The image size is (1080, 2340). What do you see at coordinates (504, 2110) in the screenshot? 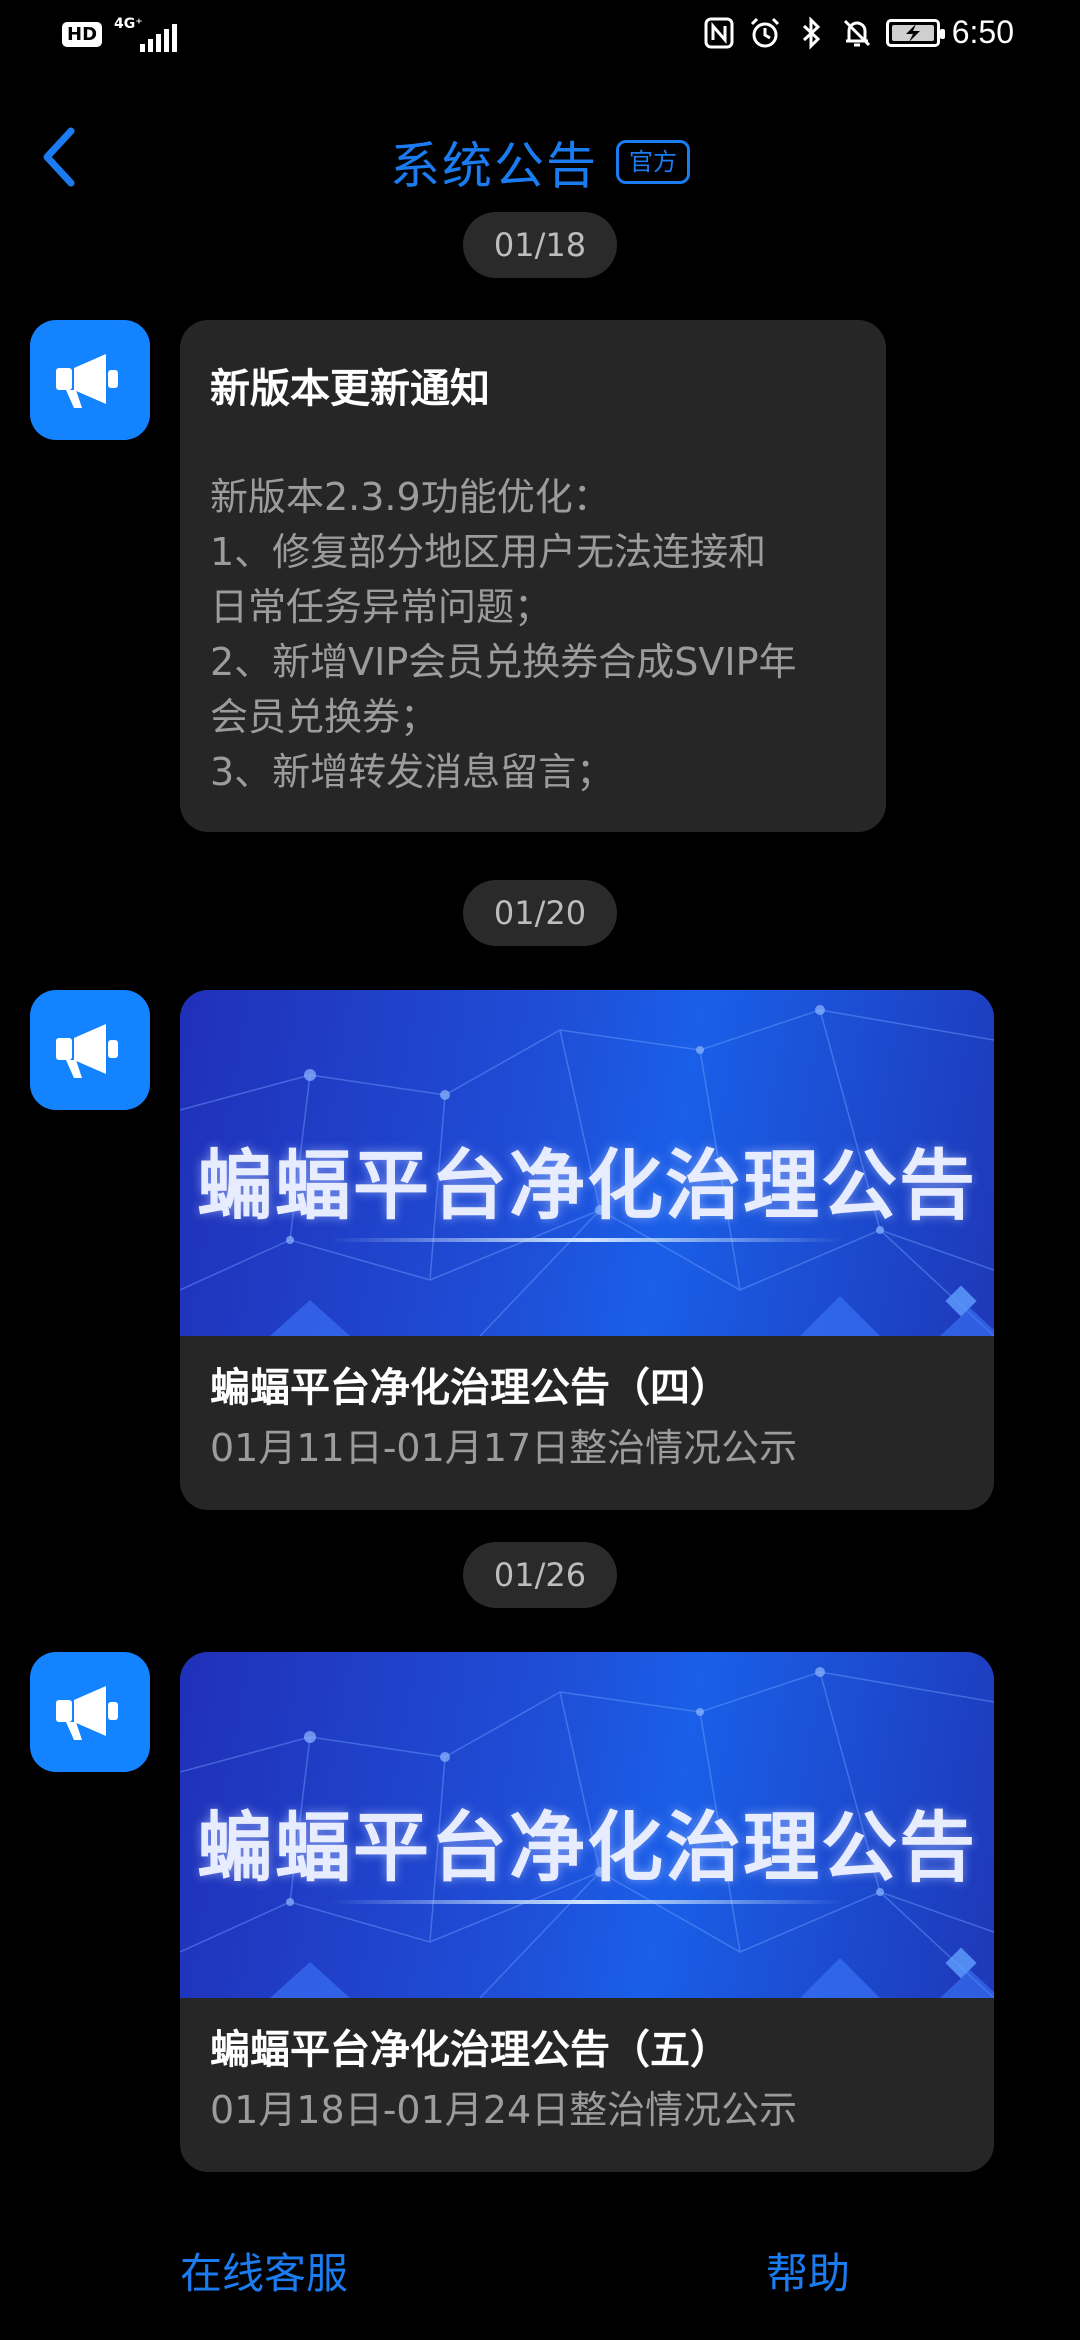
I see `card-subtitle: 01月18日-01月24日整治情况公示` at bounding box center [504, 2110].